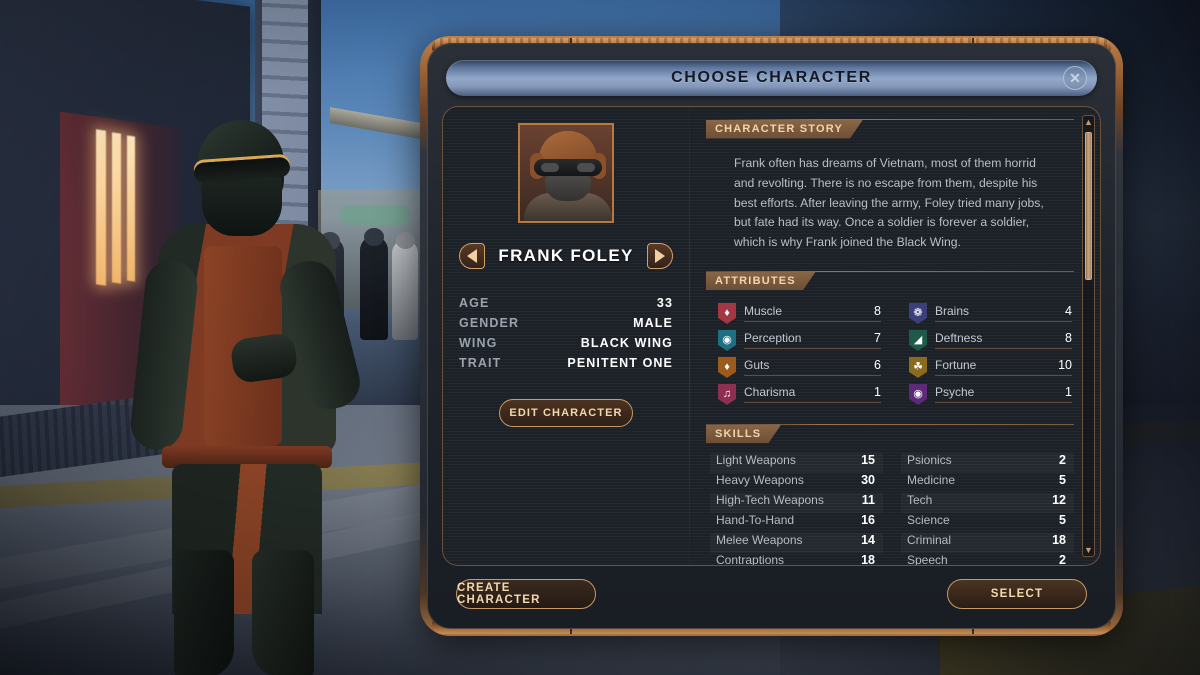 This screenshot has height=675, width=1200. What do you see at coordinates (955, 392) in the screenshot?
I see `attribute-name: Psyche` at bounding box center [955, 392].